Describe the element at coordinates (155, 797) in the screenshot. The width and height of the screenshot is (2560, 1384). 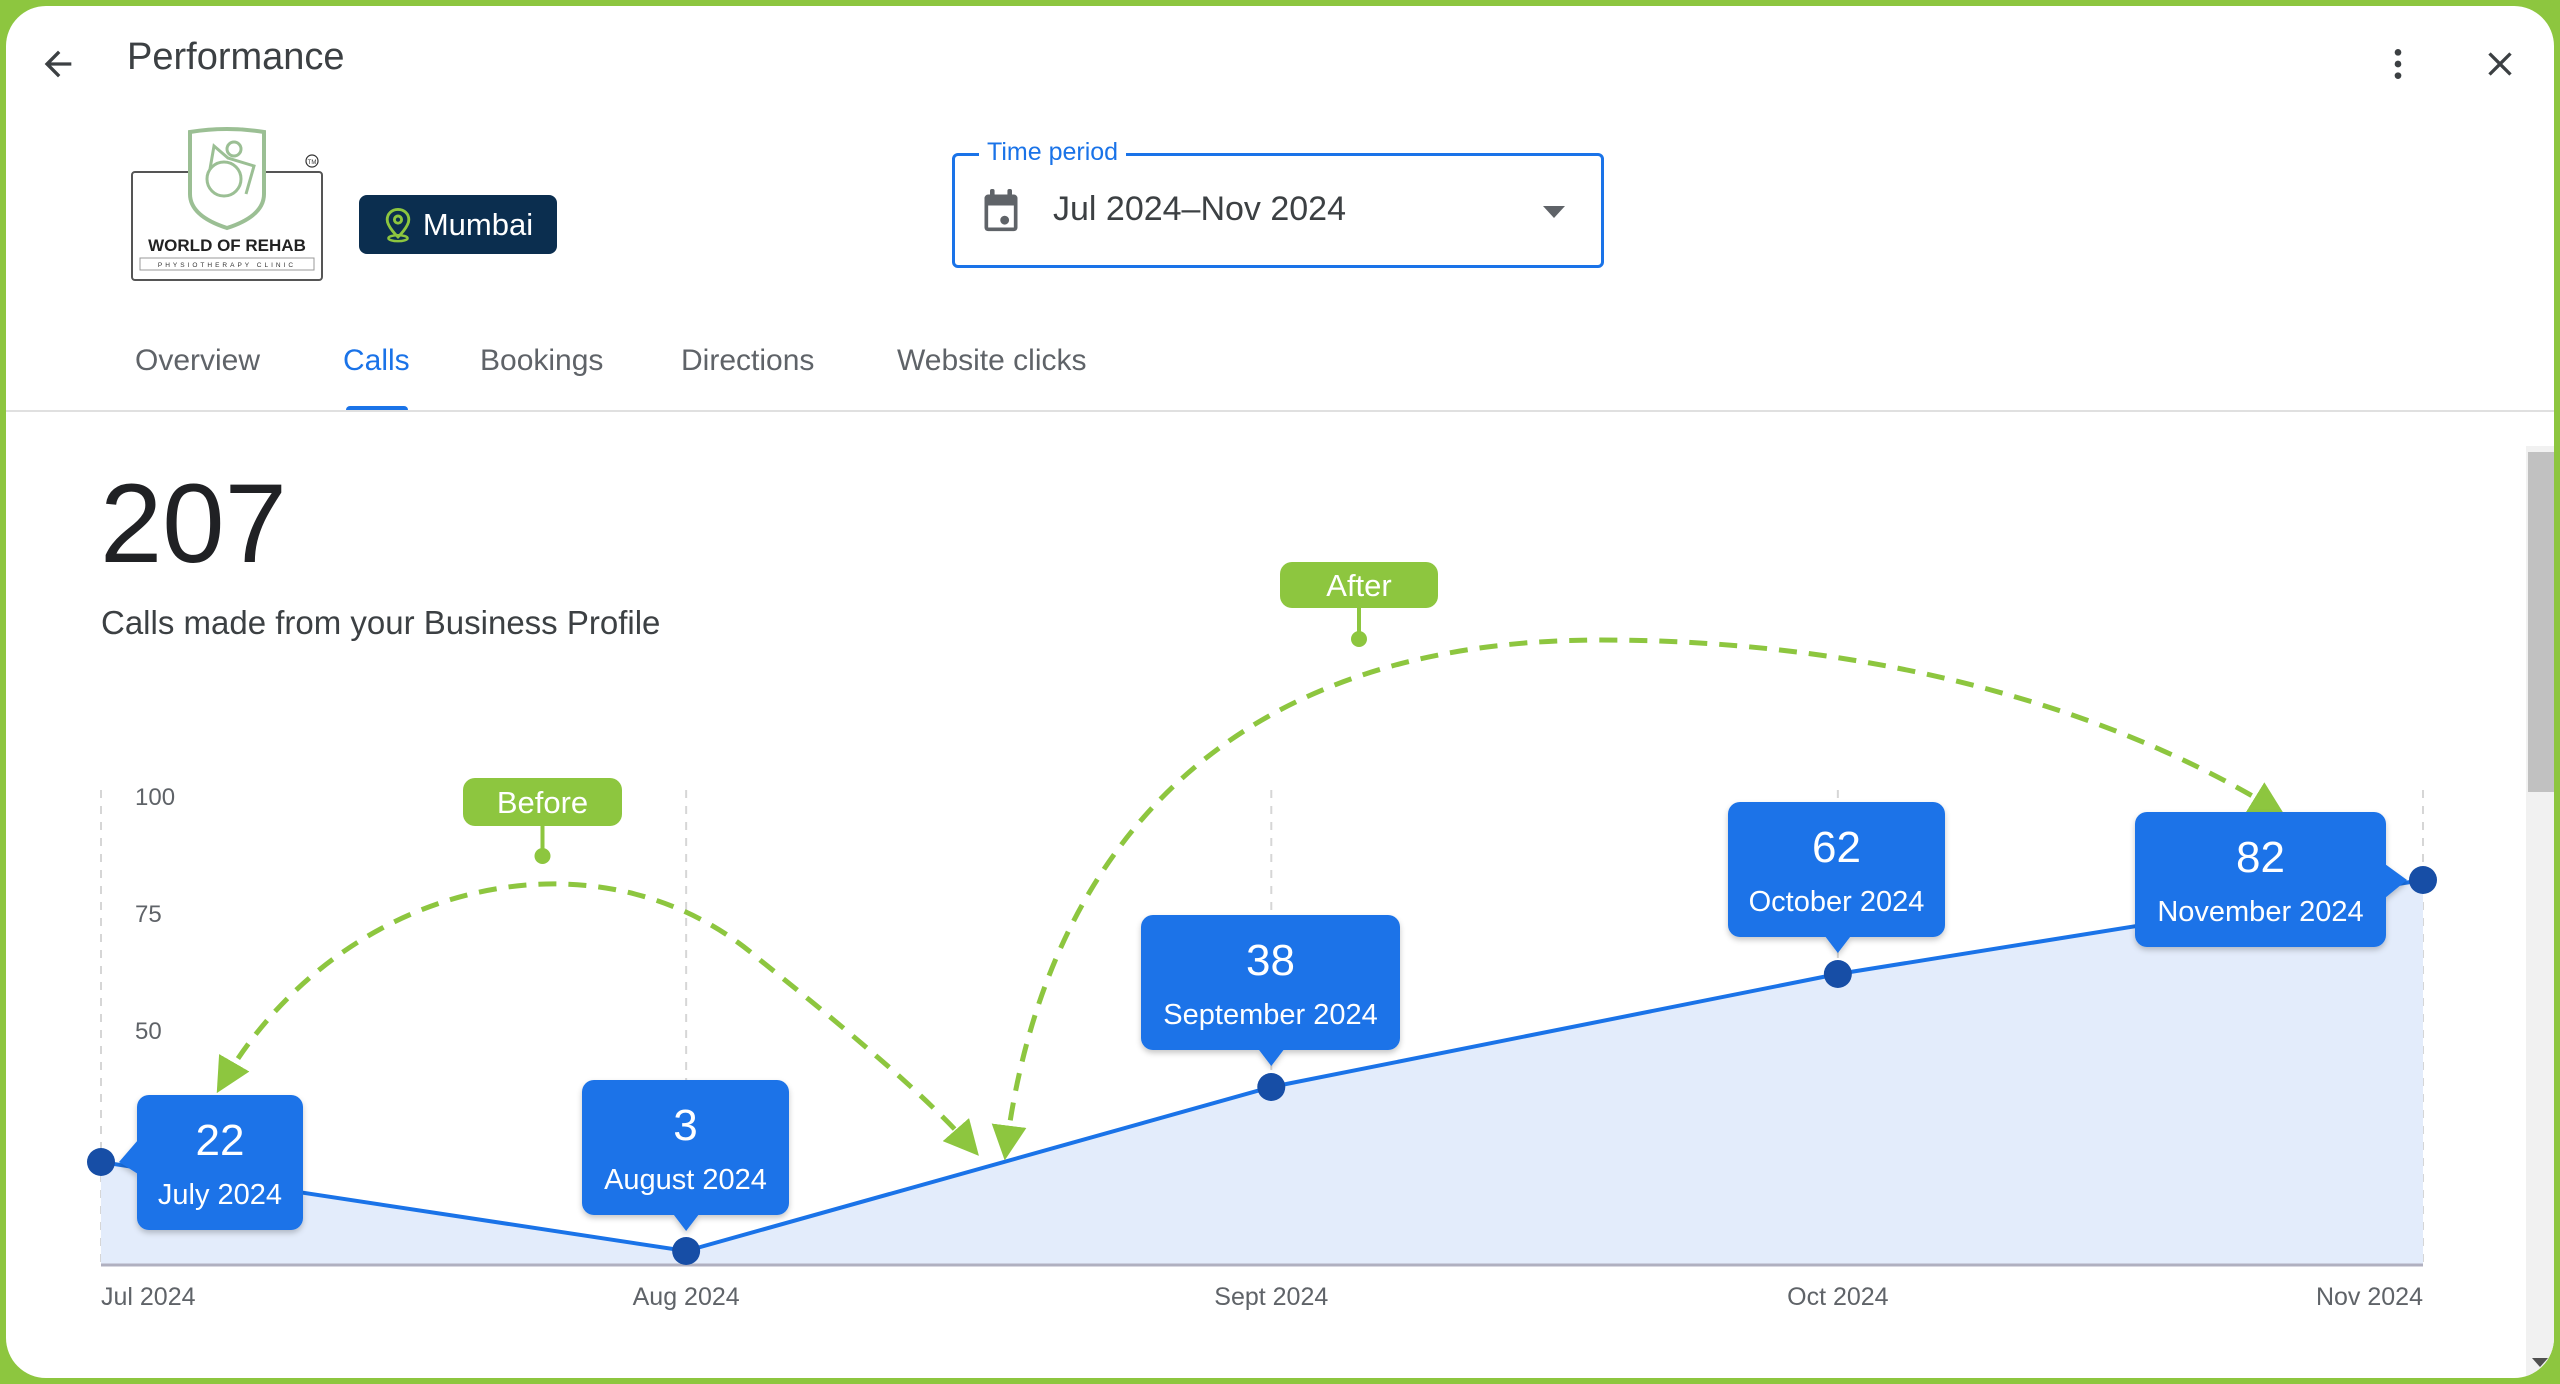
I see `y-tick-label: 100` at that location.